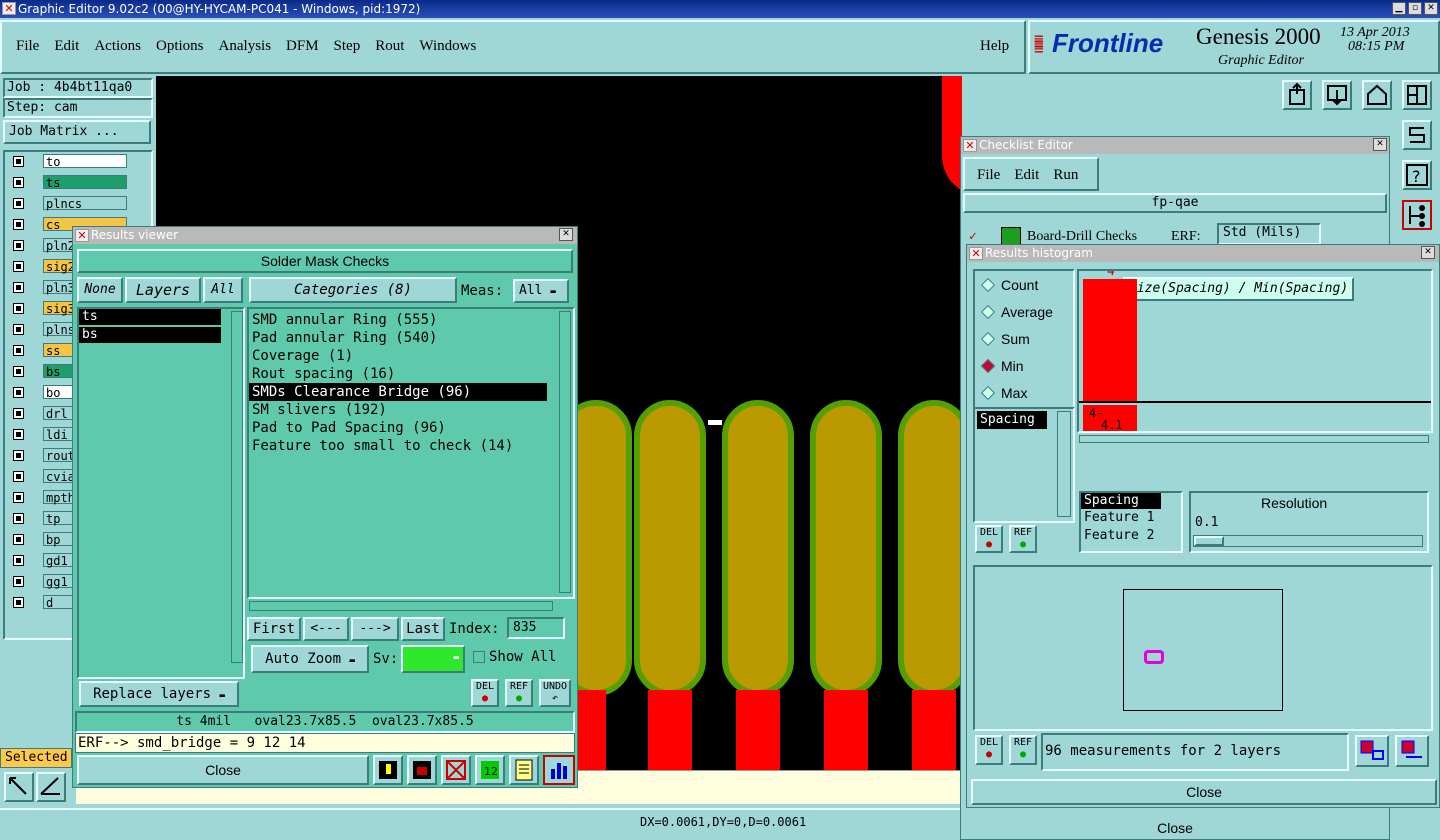 The height and width of the screenshot is (840, 1440). Describe the element at coordinates (85, 182) in the screenshot. I see `layer-name: ts` at that location.